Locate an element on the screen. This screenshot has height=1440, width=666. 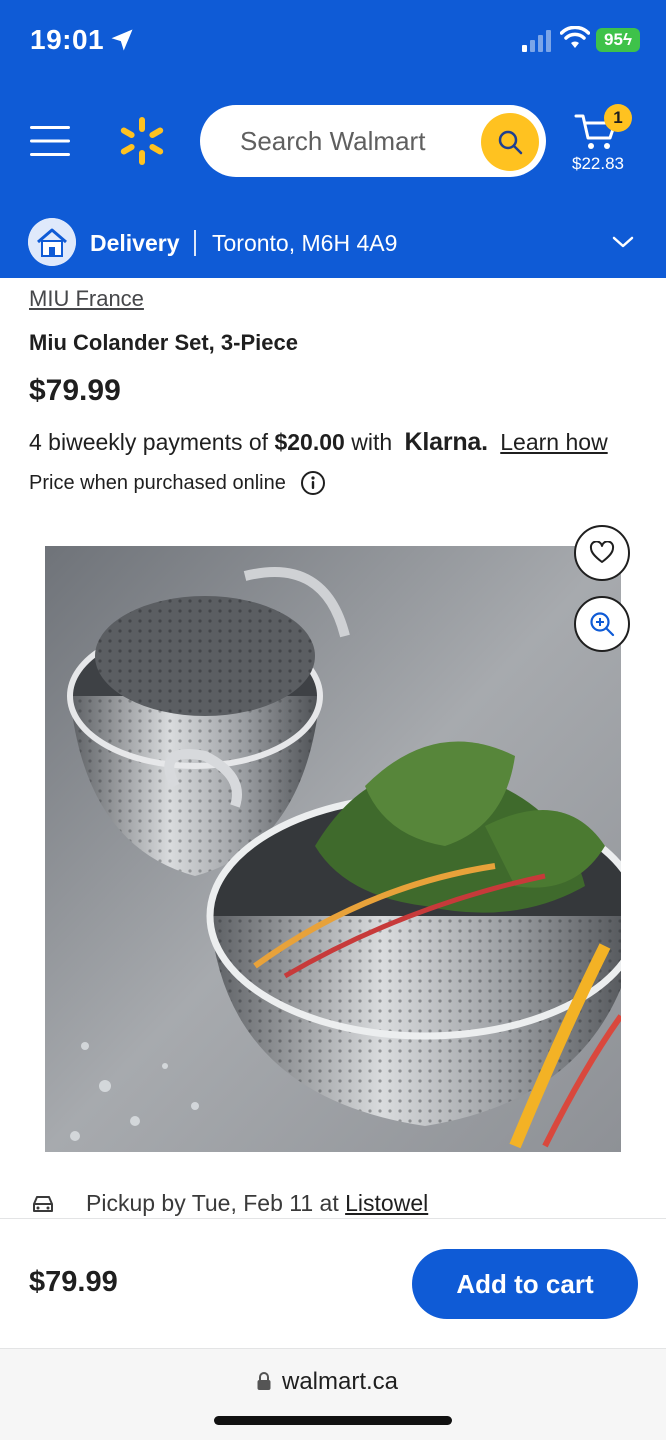
status-time: 19:01 is located at coordinates (67, 39).